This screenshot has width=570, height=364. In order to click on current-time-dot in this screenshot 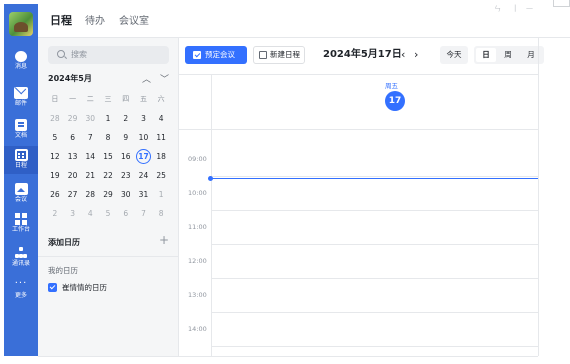, I will do `click(210, 178)`.